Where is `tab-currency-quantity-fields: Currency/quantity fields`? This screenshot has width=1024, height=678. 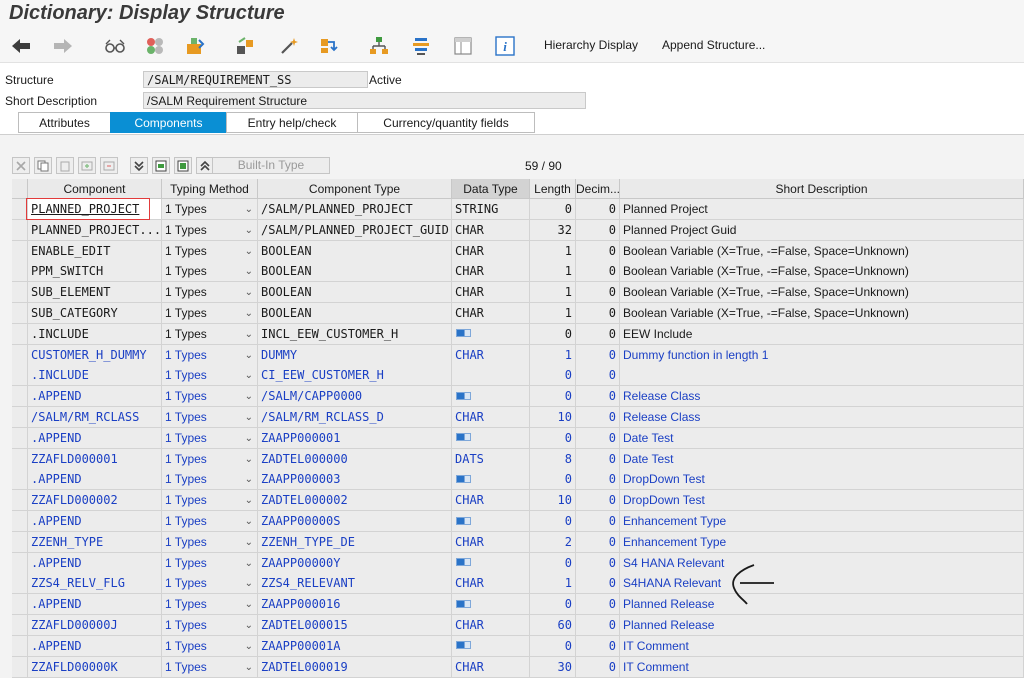 tab-currency-quantity-fields: Currency/quantity fields is located at coordinates (446, 122).